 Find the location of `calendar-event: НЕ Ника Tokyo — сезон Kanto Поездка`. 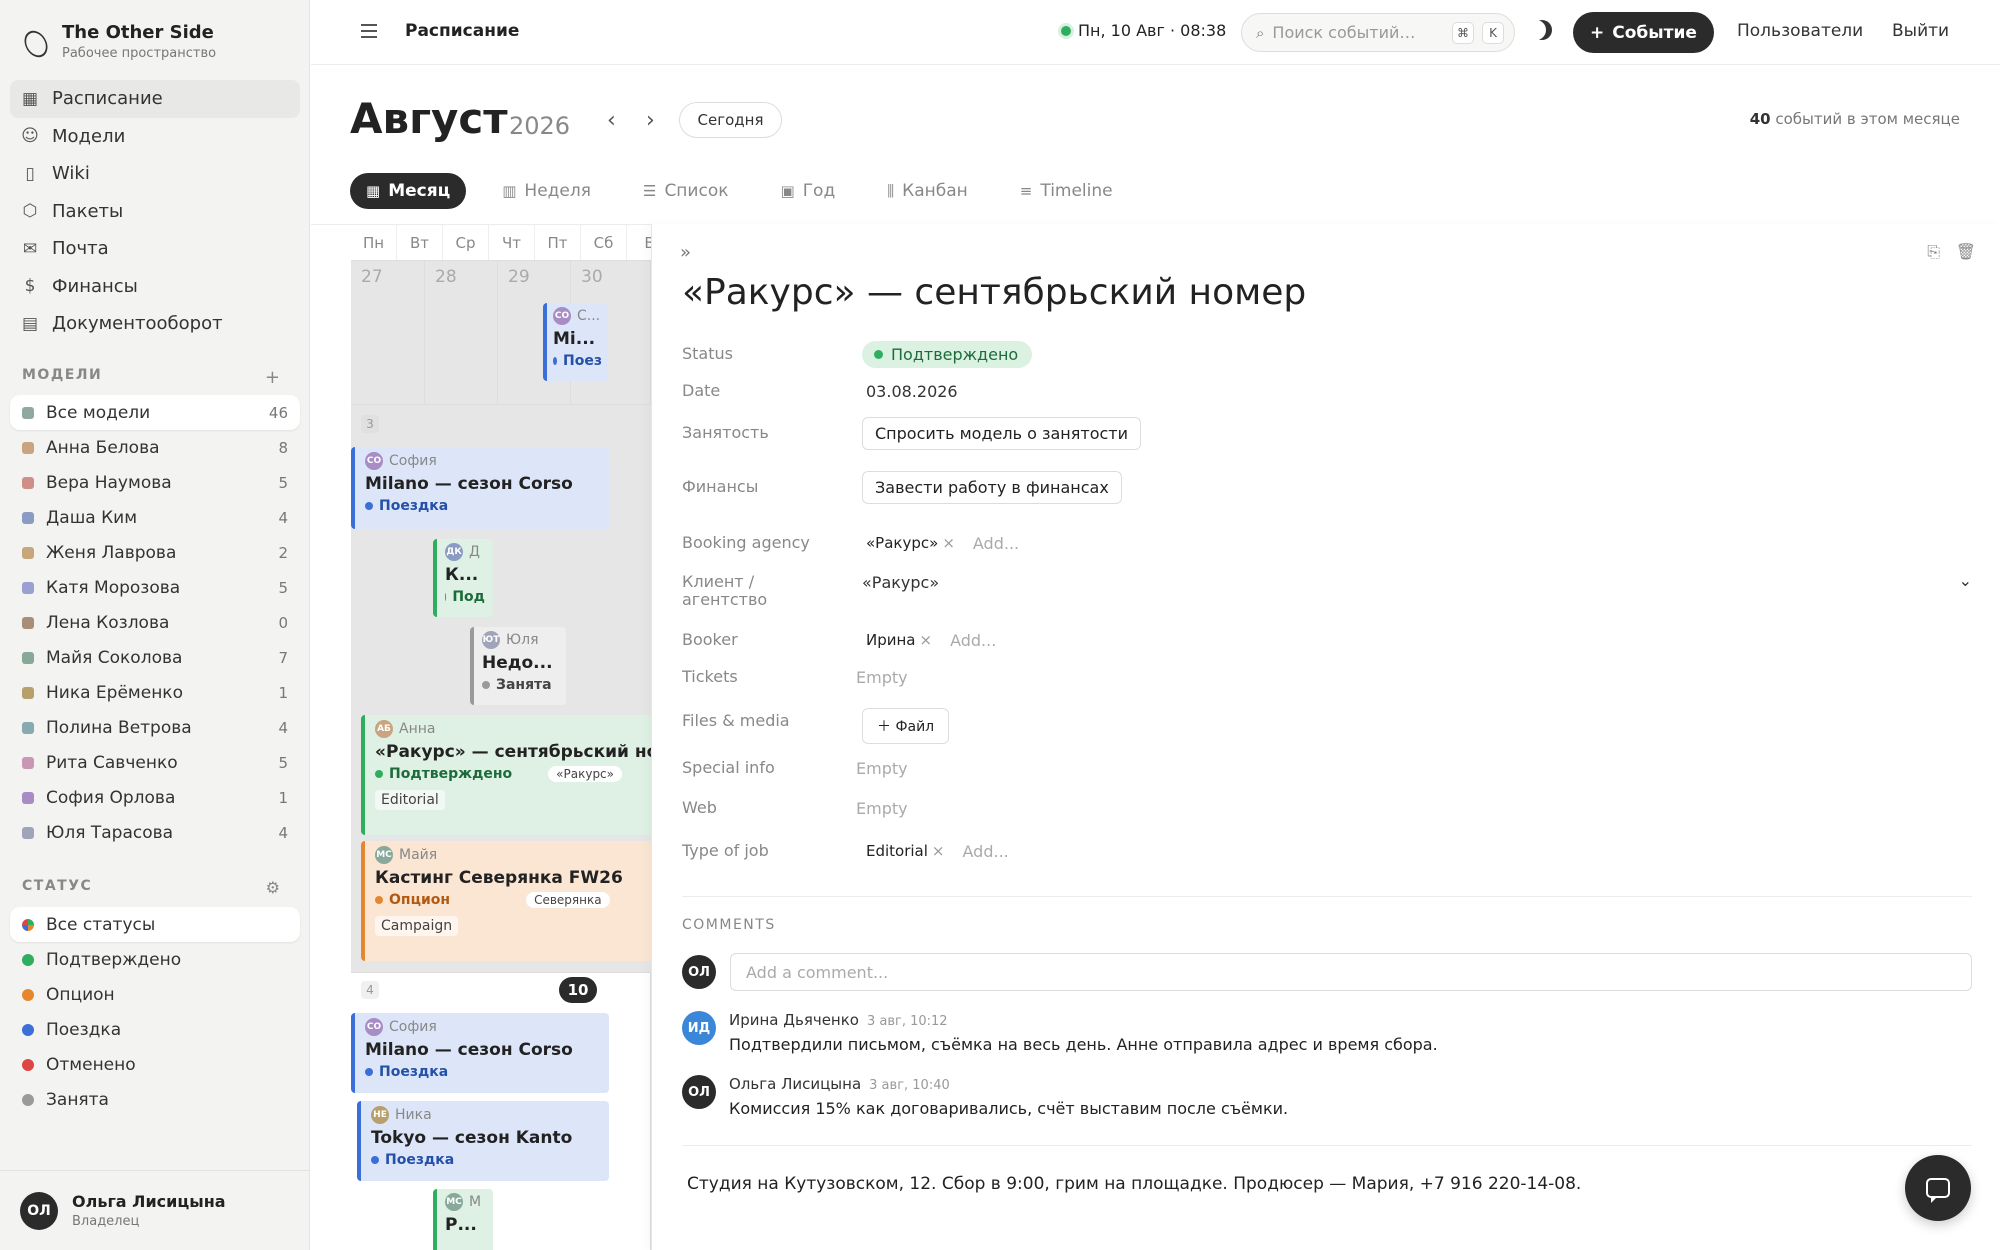

calendar-event: НЕ Ника Tokyo — сезон Kanto Поездка is located at coordinates (483, 1141).